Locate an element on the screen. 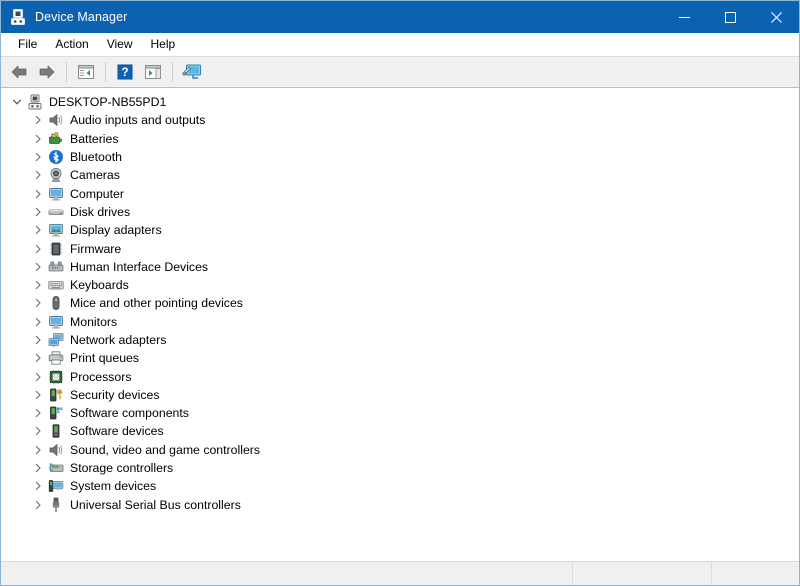 Image resolution: width=800 pixels, height=586 pixels. tree-item-software-components: Software components is located at coordinates (400, 413).